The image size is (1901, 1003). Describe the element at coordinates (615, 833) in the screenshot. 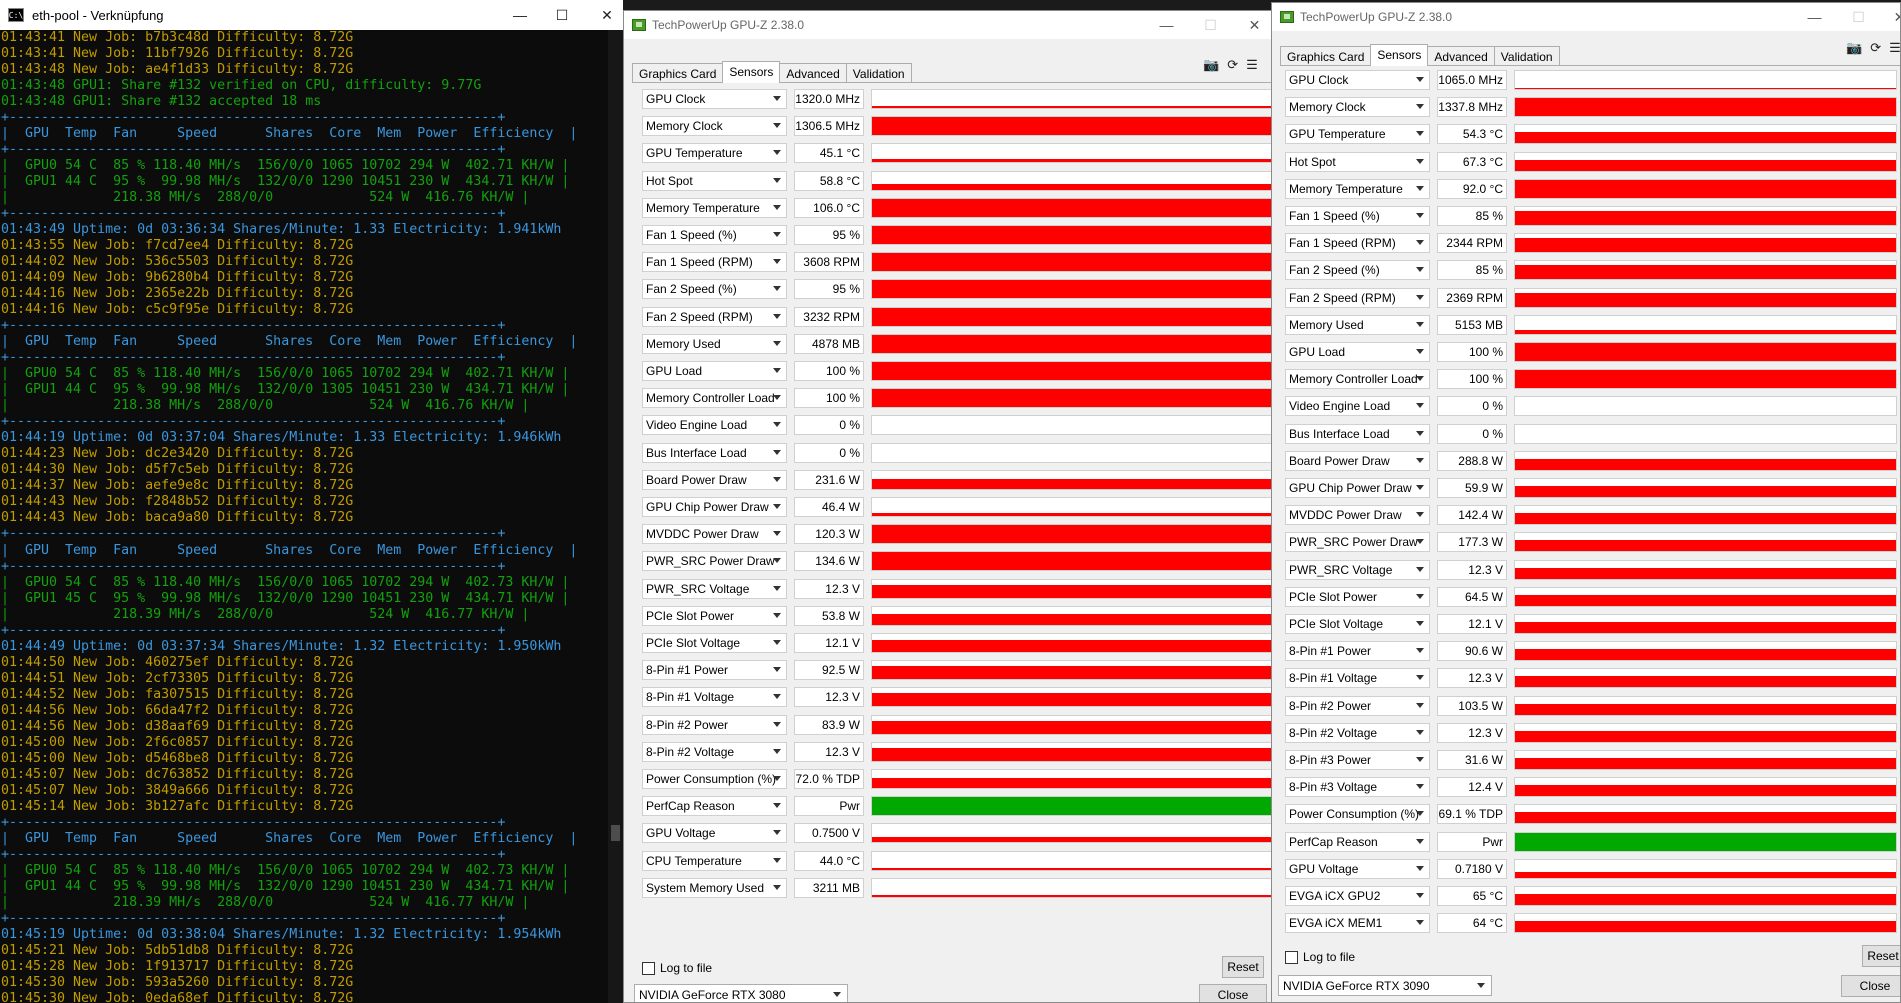

I see `scrollbar-thumb` at that location.